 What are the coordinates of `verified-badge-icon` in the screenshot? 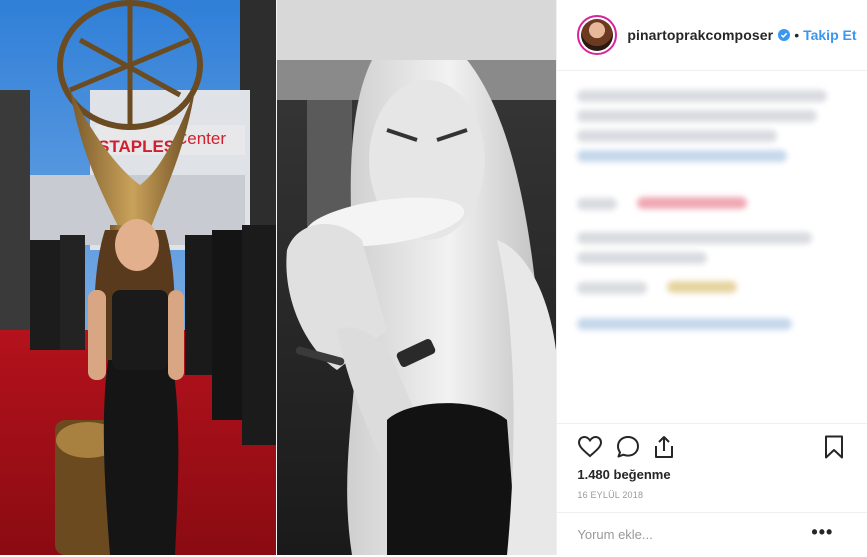 It's located at (784, 35).